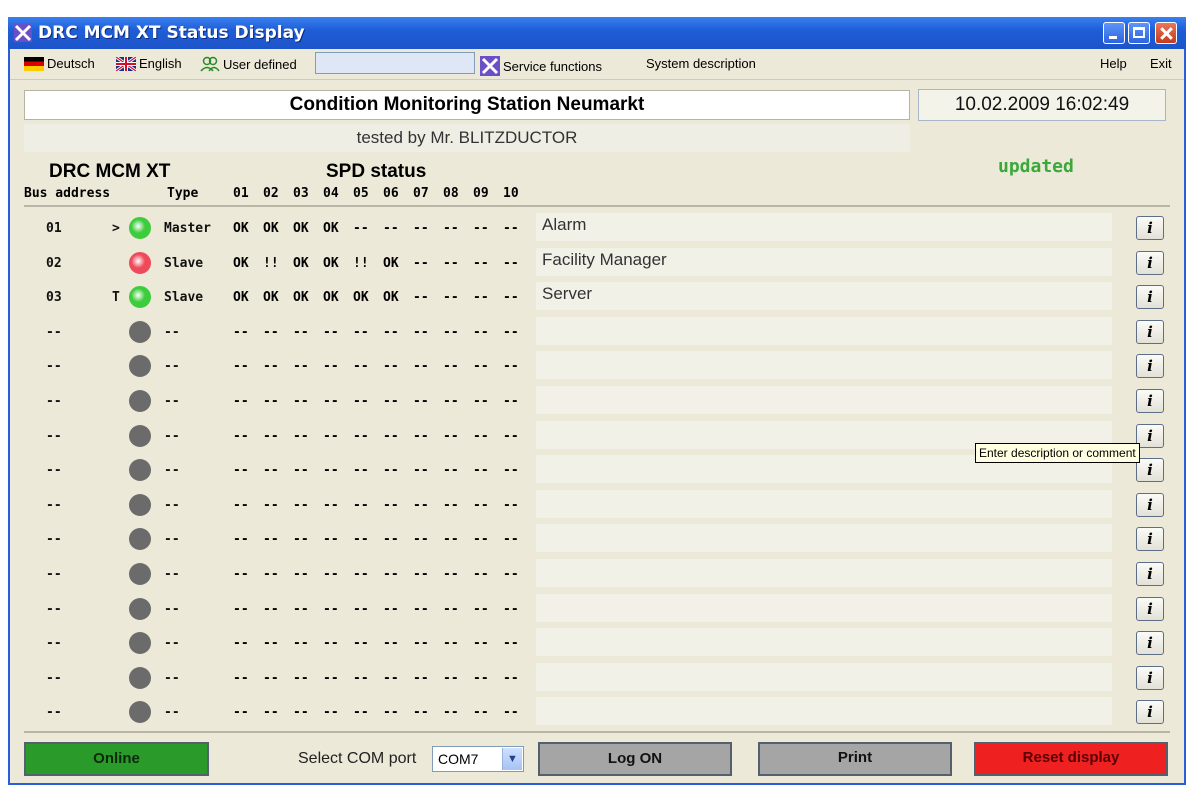 The image size is (1200, 807). Describe the element at coordinates (512, 759) in the screenshot. I see `chevron-down-icon: ▼` at that location.